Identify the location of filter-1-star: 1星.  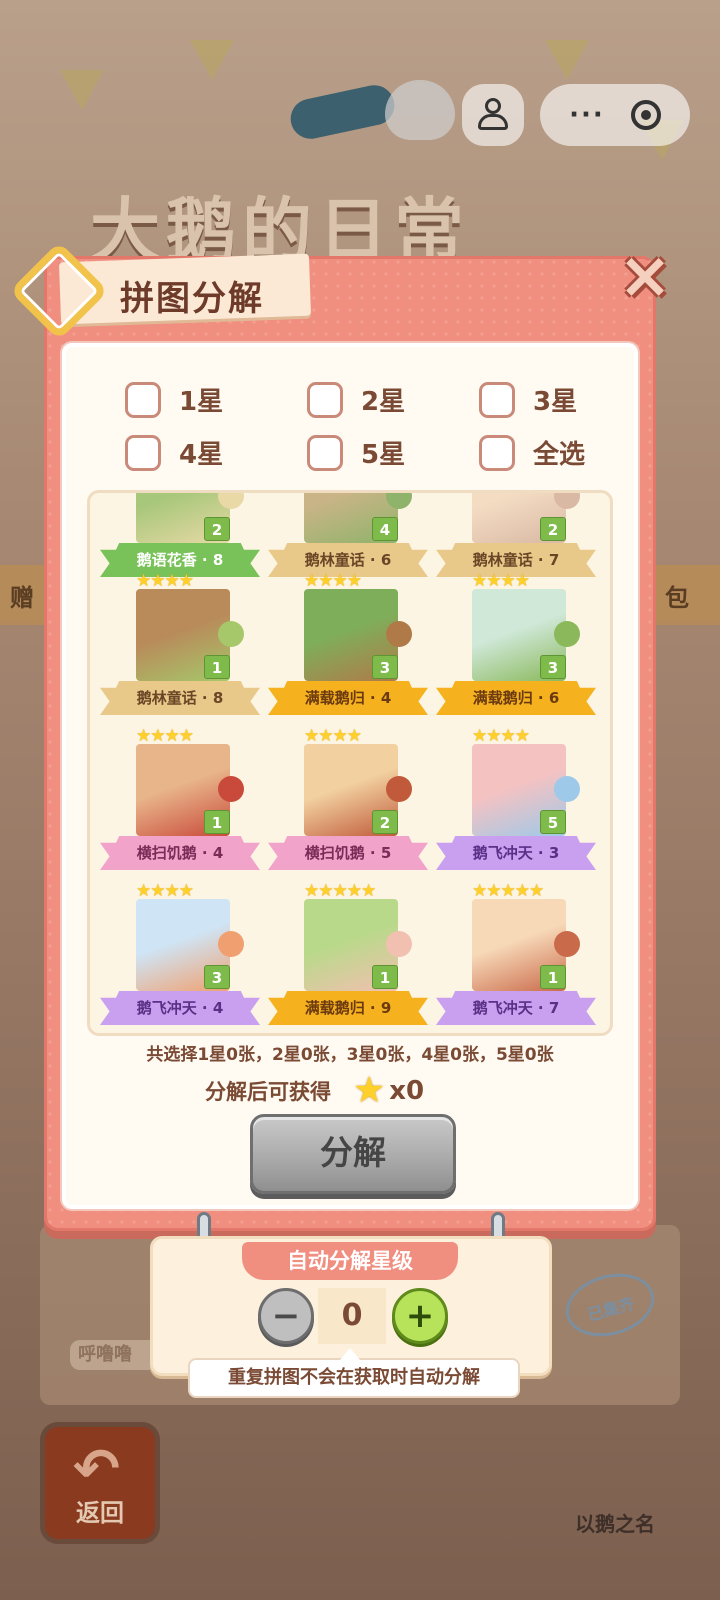
(174, 399).